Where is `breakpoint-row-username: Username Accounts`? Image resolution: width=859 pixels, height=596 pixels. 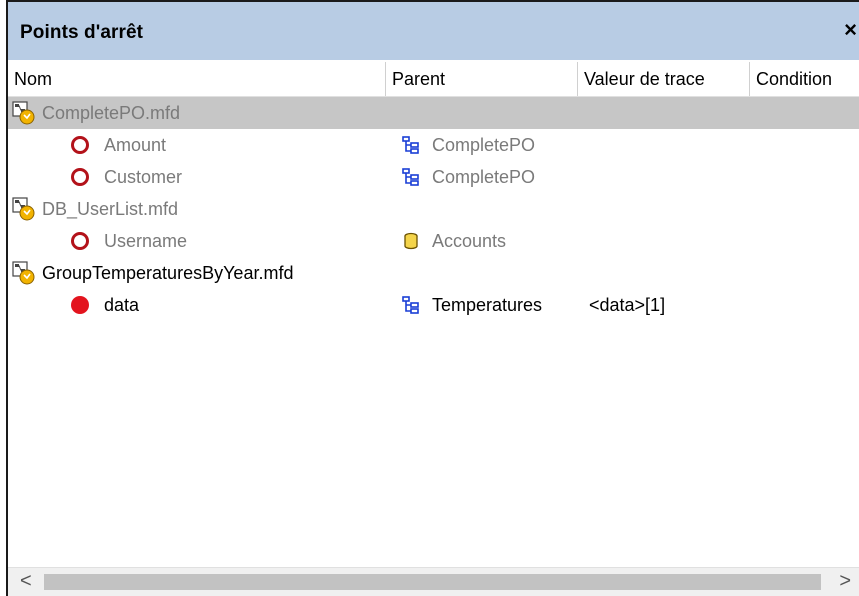 breakpoint-row-username: Username Accounts is located at coordinates (433, 241).